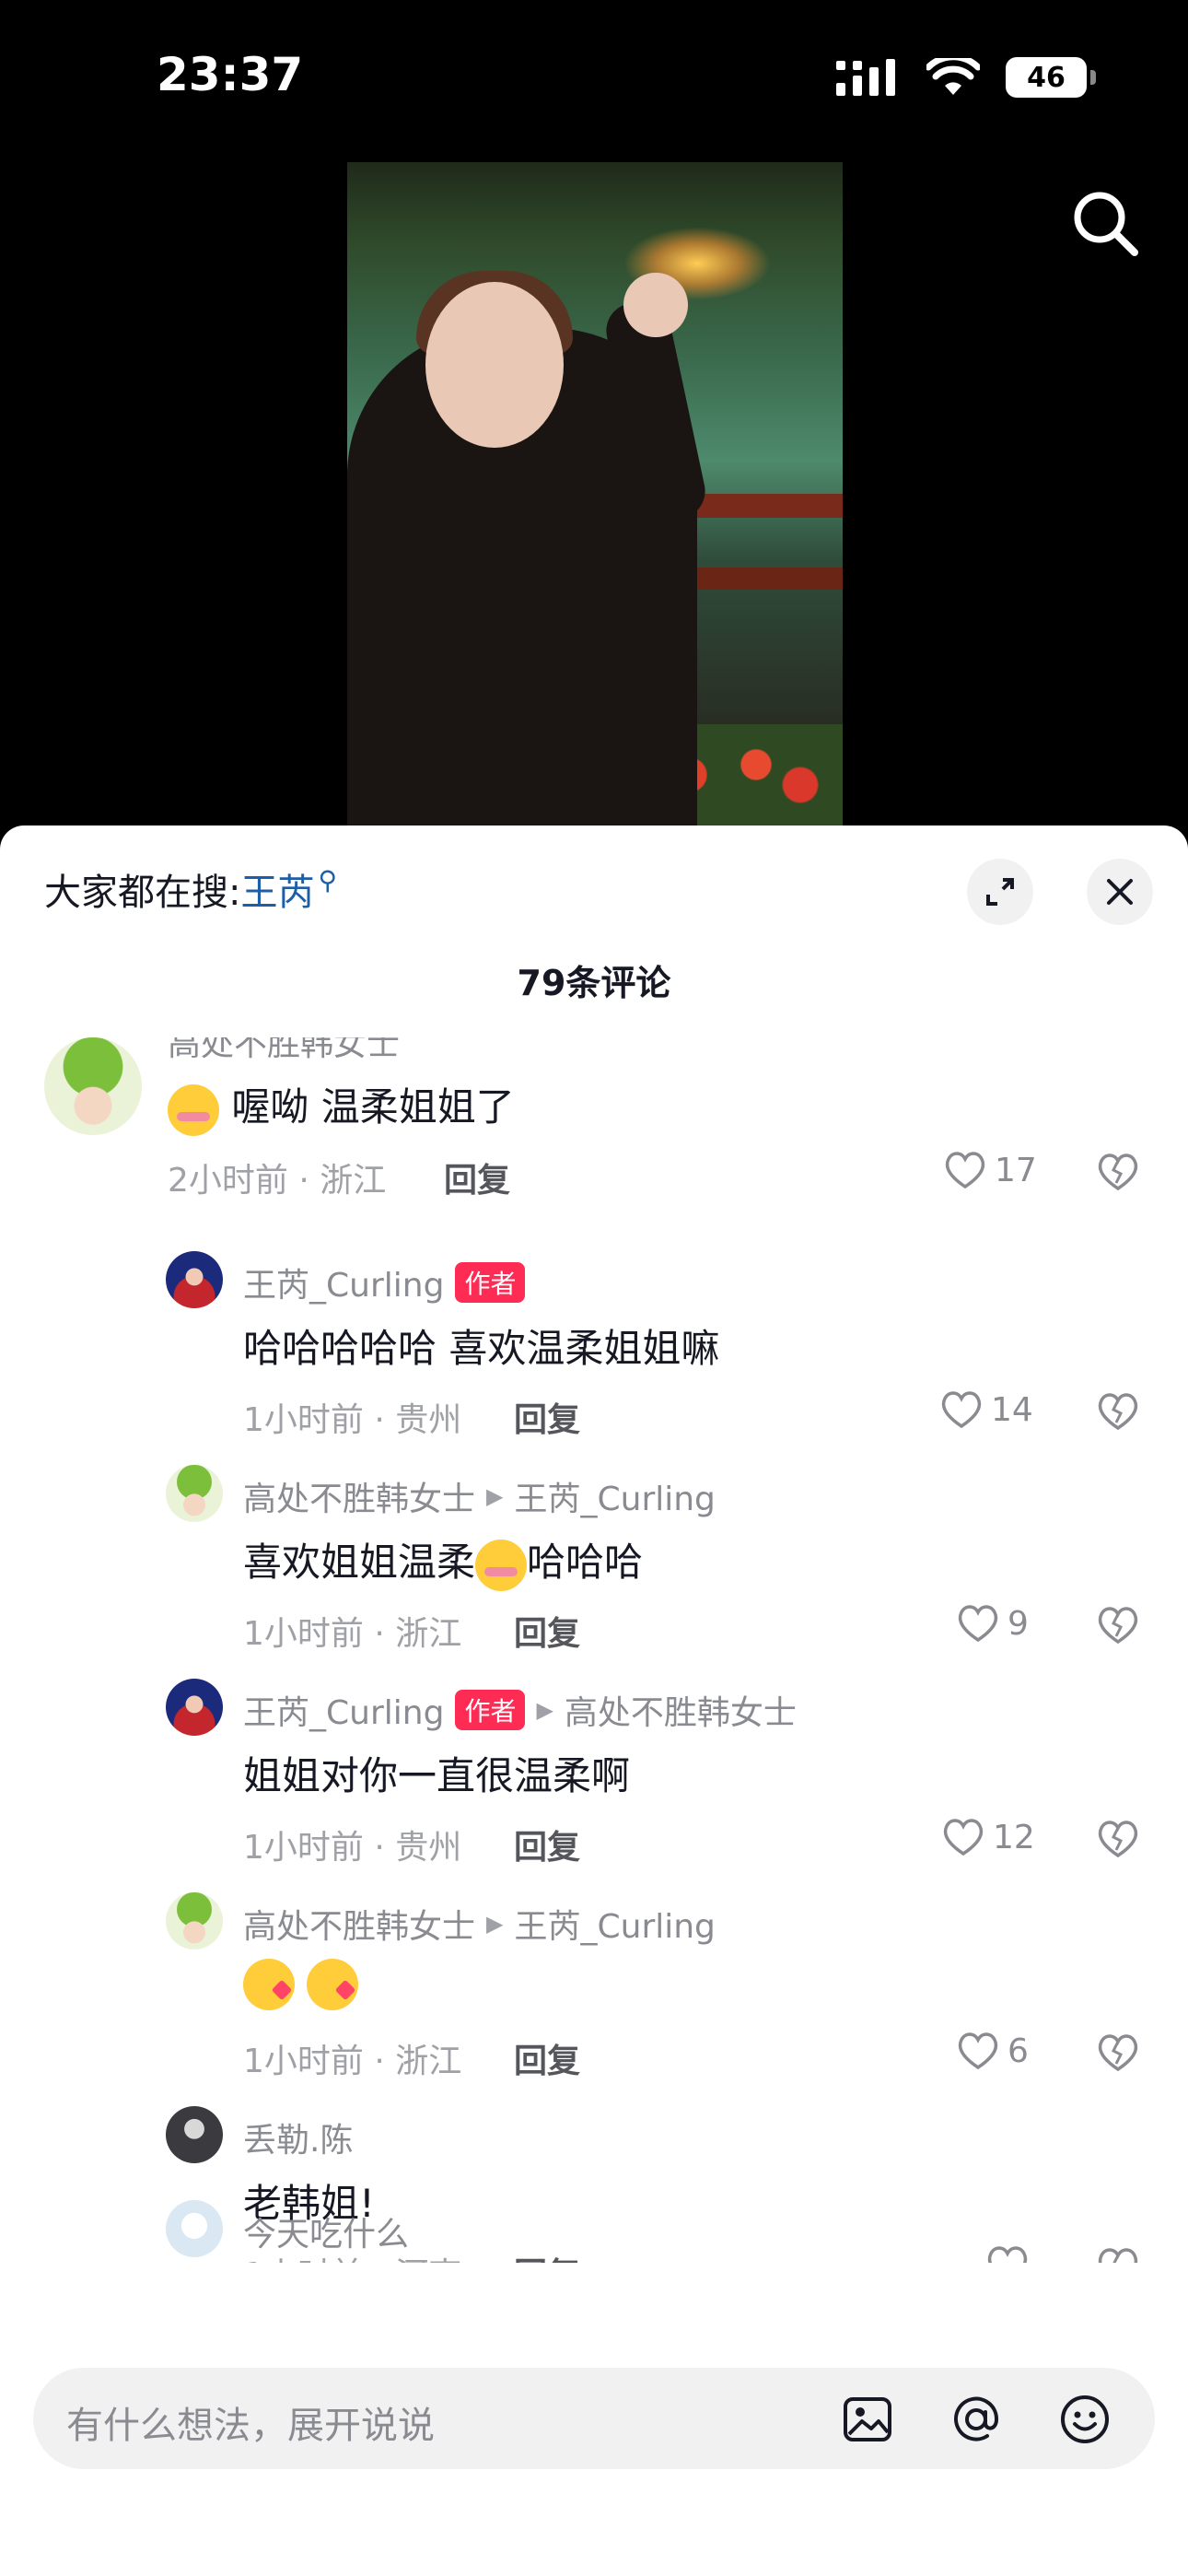 The height and width of the screenshot is (2576, 1188). I want to click on signal-icon, so click(865, 77).